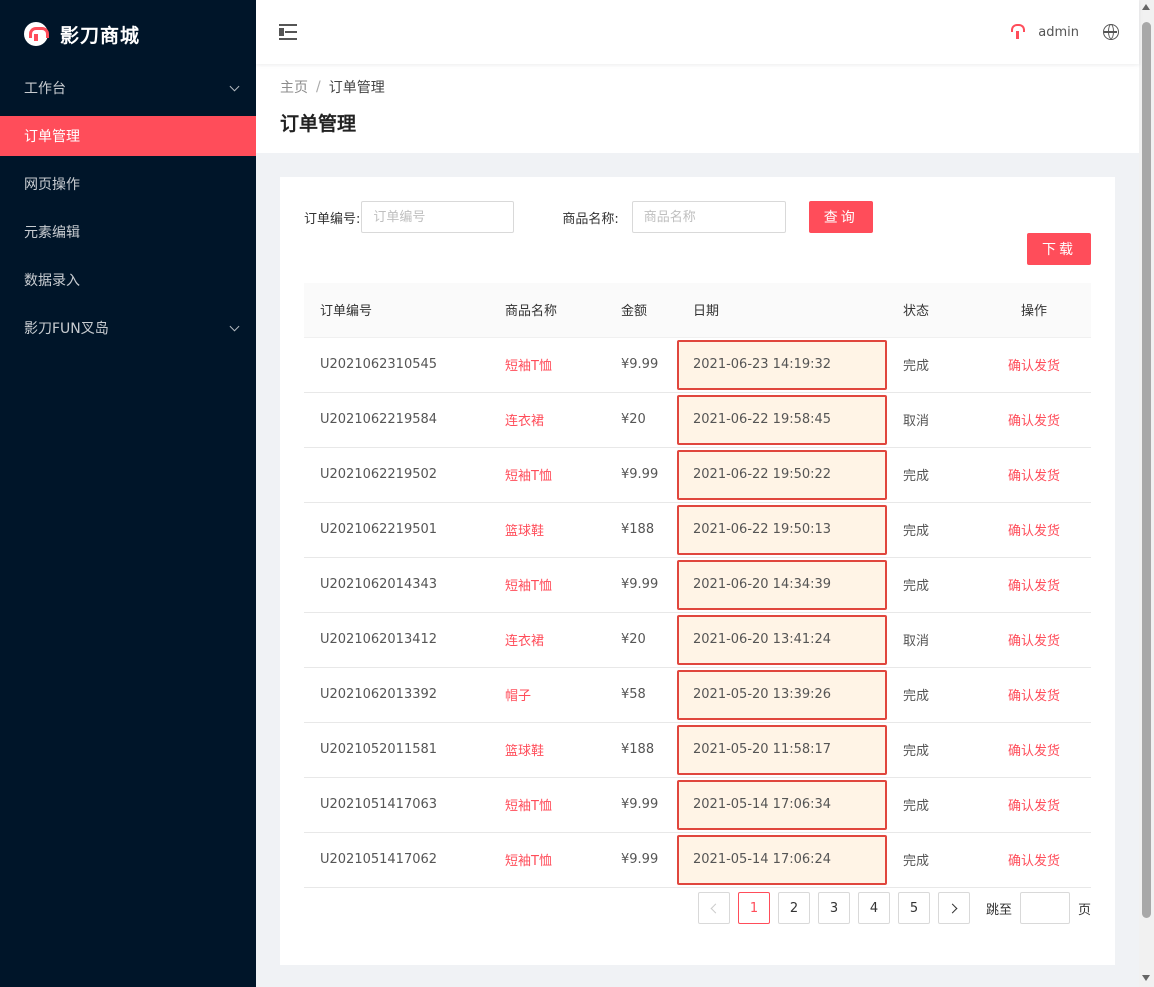 Image resolution: width=1154 pixels, height=987 pixels. I want to click on page-scrollbar, so click(1146, 493).